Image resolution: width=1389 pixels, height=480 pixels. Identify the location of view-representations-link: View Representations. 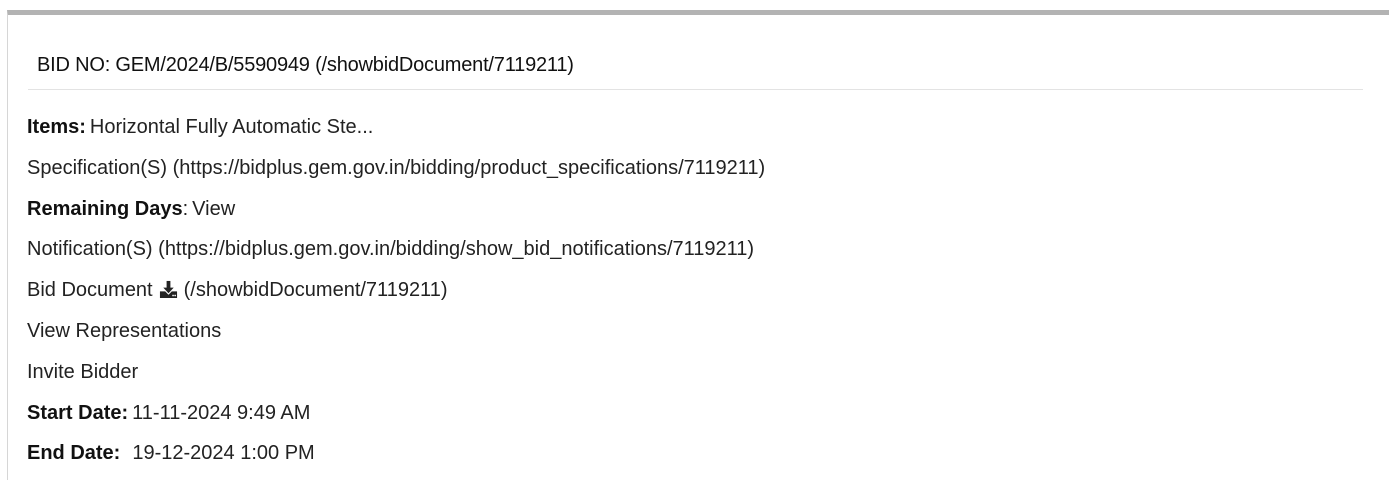
(124, 331).